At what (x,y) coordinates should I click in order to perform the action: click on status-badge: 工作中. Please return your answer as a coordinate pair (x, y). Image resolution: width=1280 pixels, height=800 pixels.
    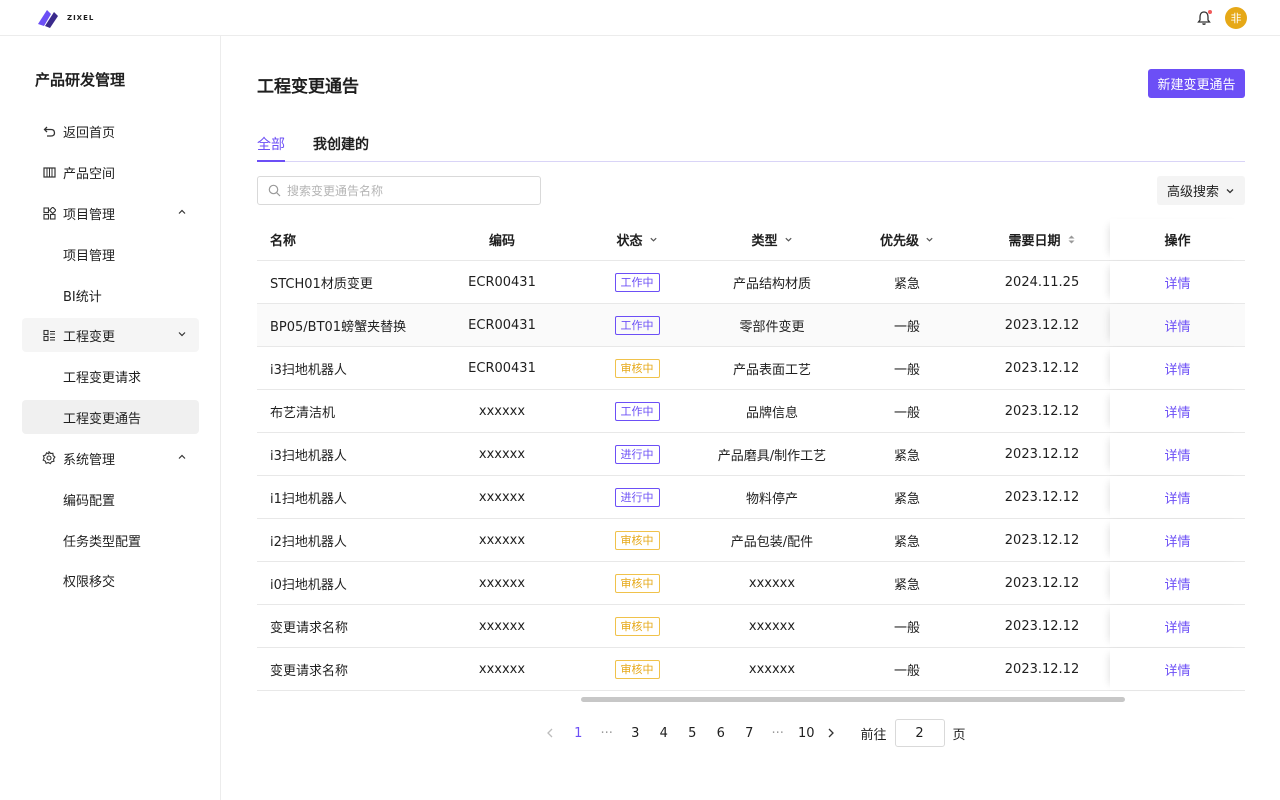
    Looking at the image, I should click on (637, 282).